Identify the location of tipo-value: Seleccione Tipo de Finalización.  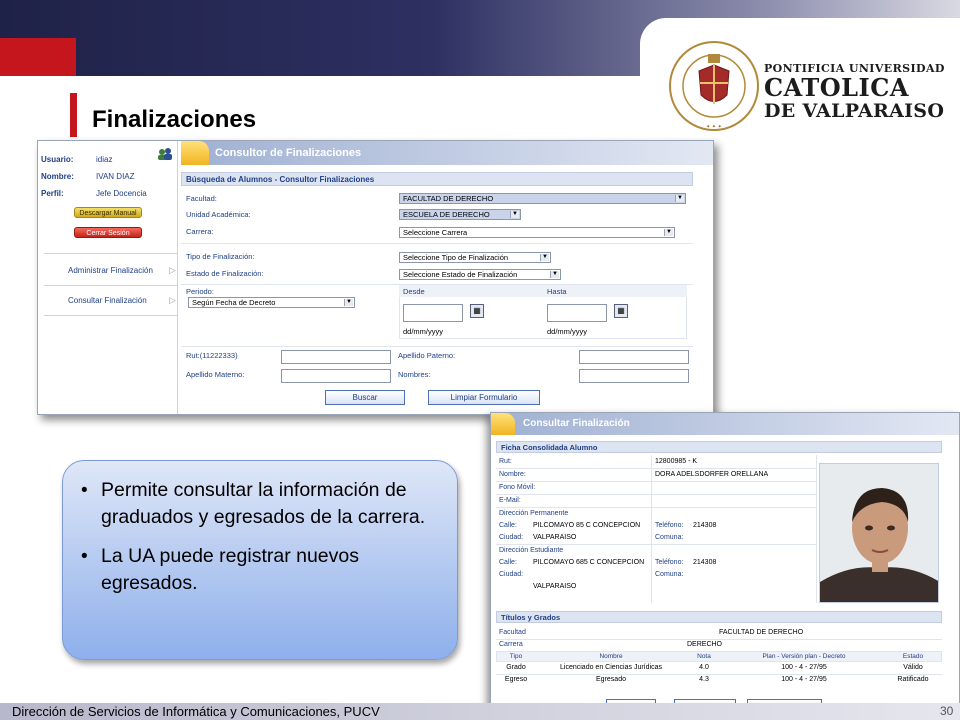
(456, 257).